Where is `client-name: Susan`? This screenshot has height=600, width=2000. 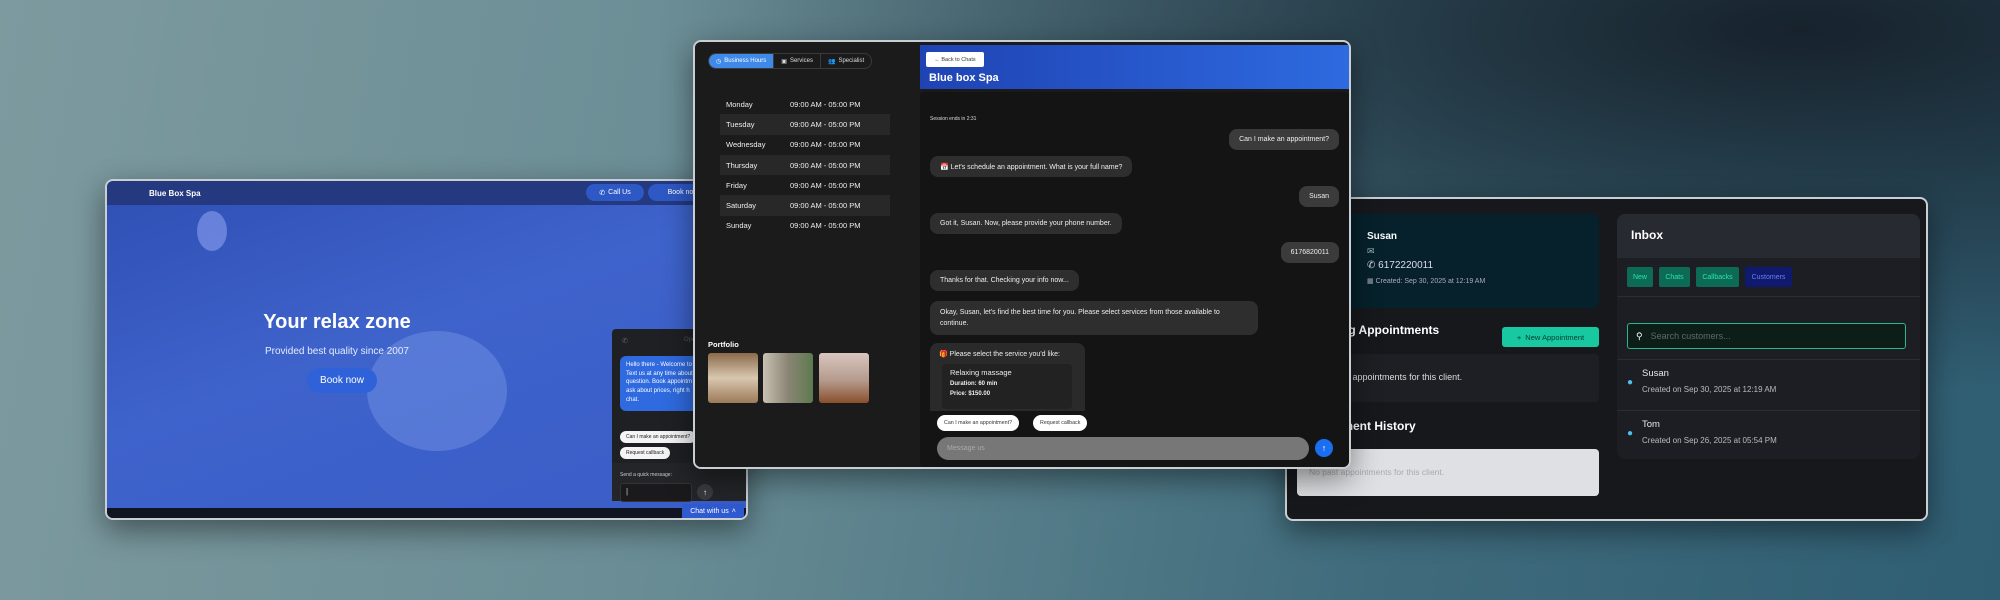
client-name: Susan is located at coordinates (1382, 236).